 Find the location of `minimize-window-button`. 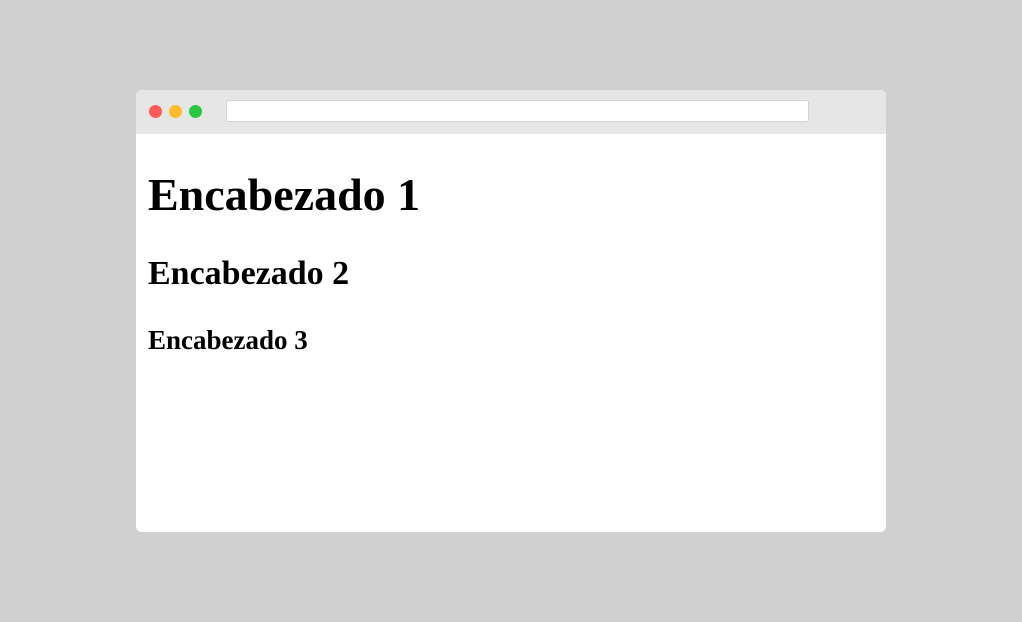

minimize-window-button is located at coordinates (175, 111).